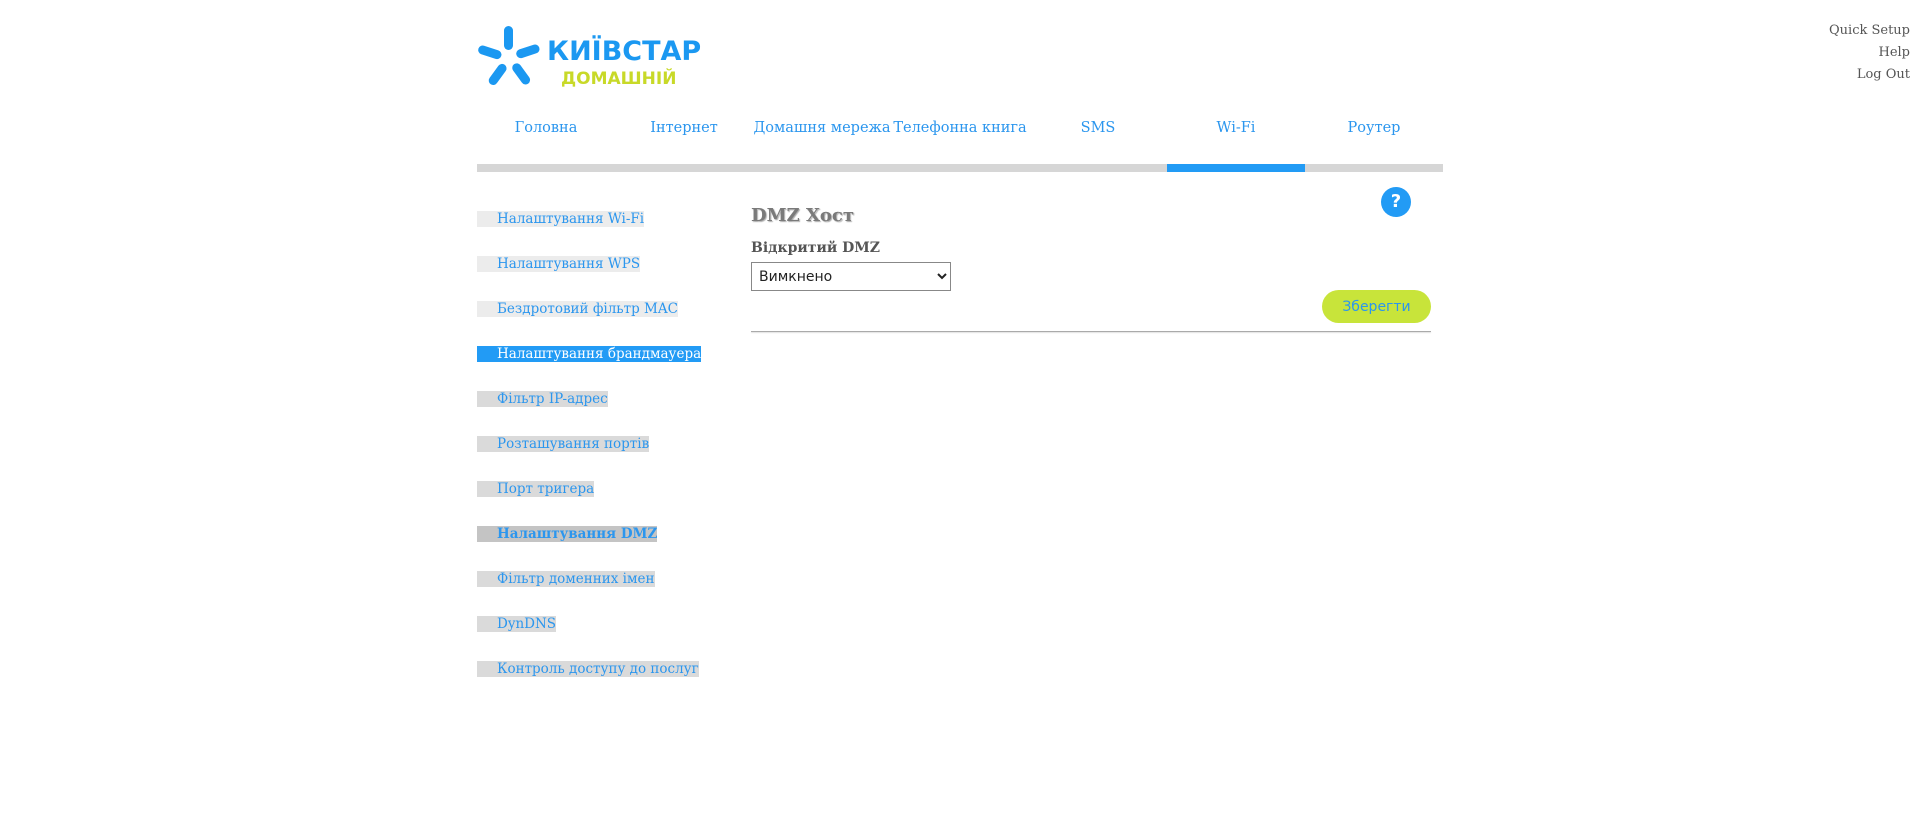  What do you see at coordinates (577, 309) in the screenshot?
I see `sidebar-item-mac-filter: Бездротовий фільтр MAC` at bounding box center [577, 309].